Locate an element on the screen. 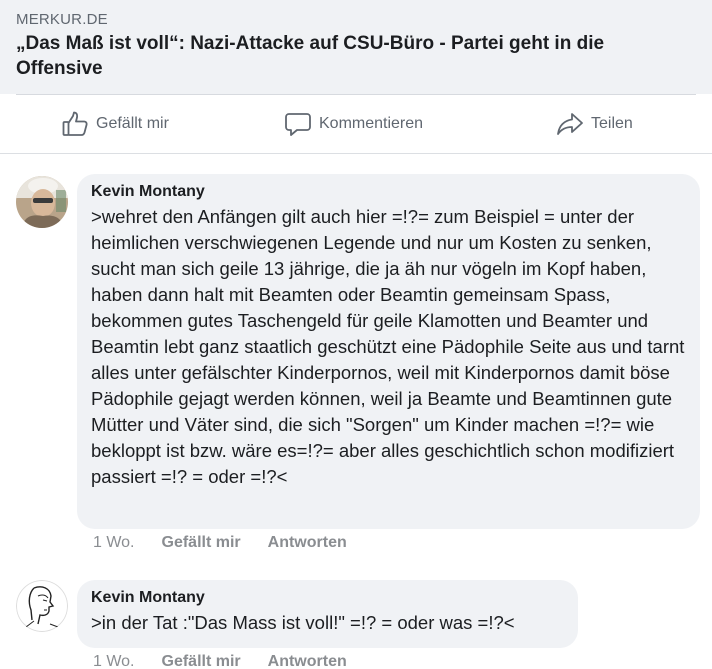 This screenshot has height=669, width=712. post-action-bar: Gefällt mir Kommentieren Teilen is located at coordinates (356, 124).